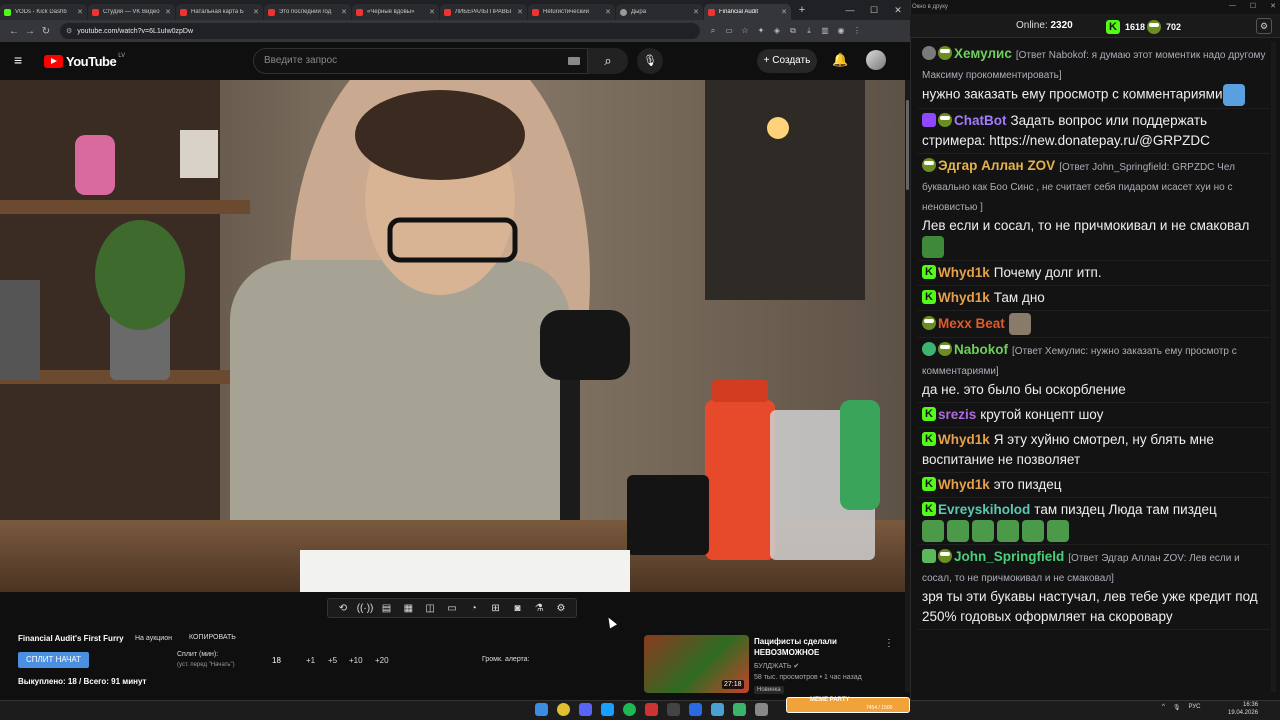 This screenshot has width=1280, height=720. I want to click on chat-scrollbar, so click(1273, 367).